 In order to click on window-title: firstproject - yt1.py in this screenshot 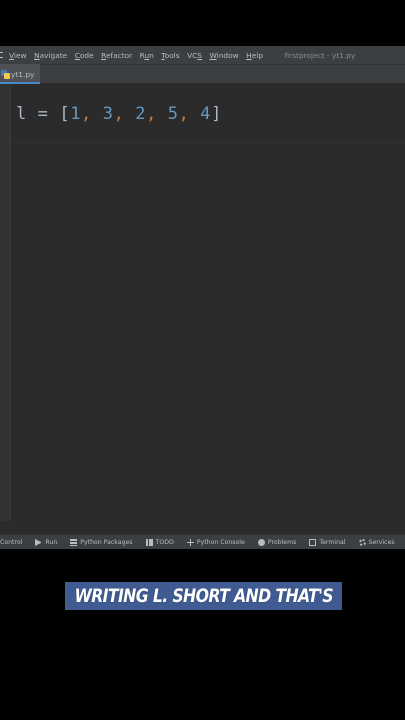, I will do `click(320, 55)`.